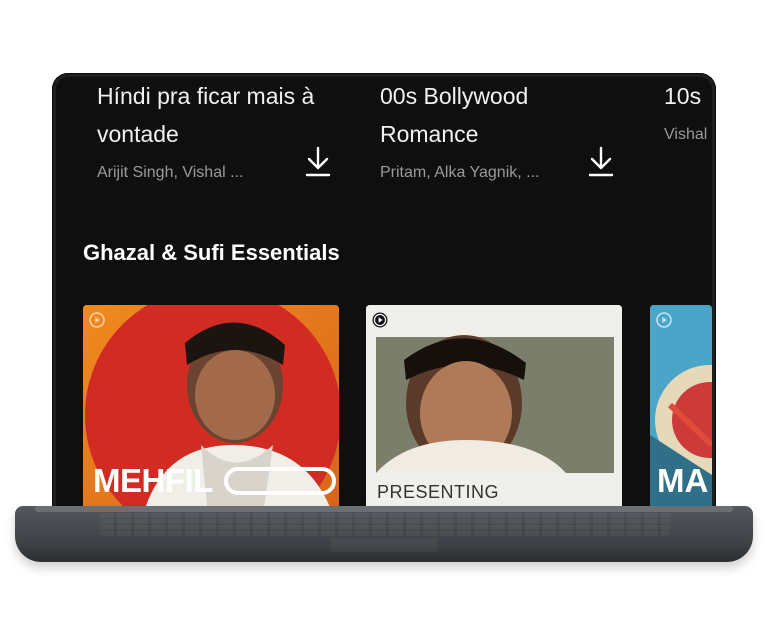 The image size is (768, 640). I want to click on playlist-title: 00s Bollywood Romance, so click(454, 115).